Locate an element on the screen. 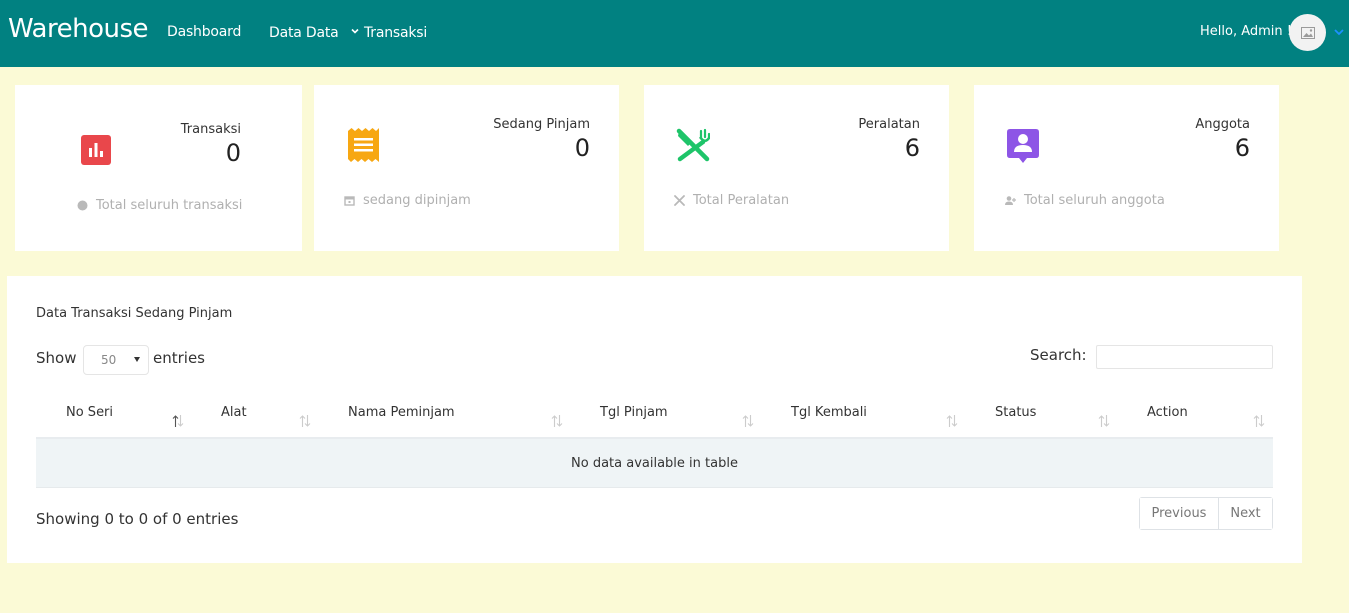 This screenshot has width=1349, height=613. col-header-tgl-kembali: Tgl Kembali is located at coordinates (829, 412).